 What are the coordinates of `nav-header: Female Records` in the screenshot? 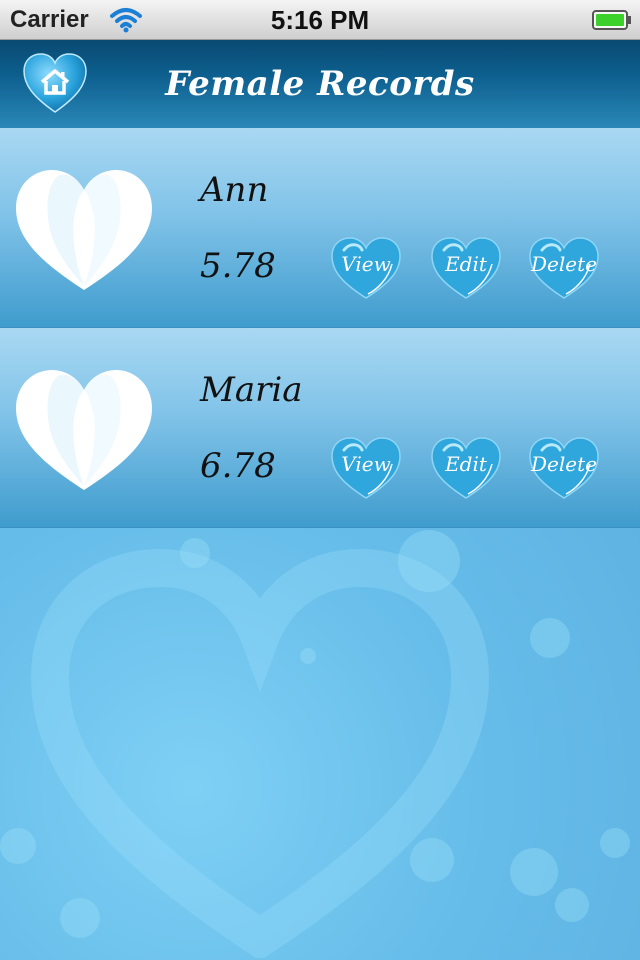 It's located at (320, 84).